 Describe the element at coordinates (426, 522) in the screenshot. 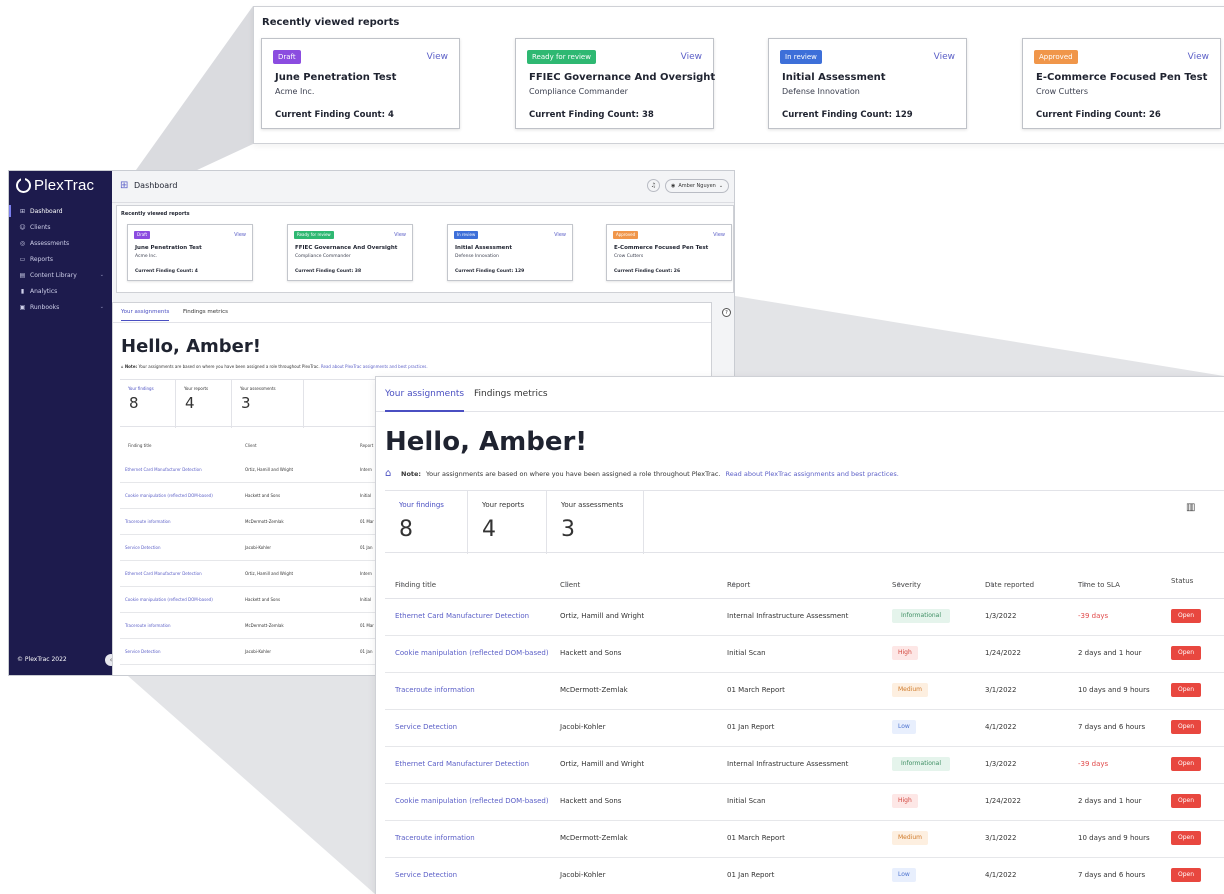

I see `stat-your-findings: Your findings 8` at that location.